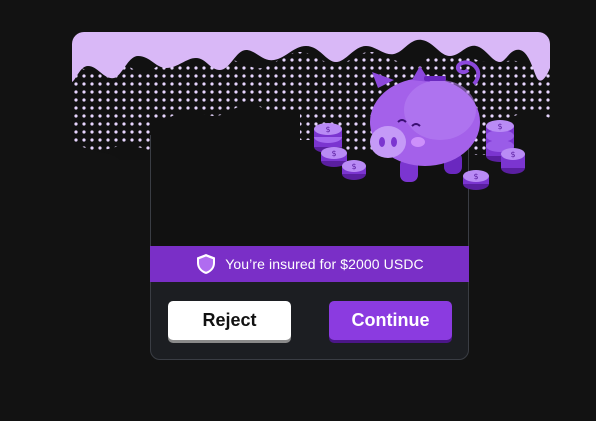  I want to click on insurance-text: You’re insured for $2000 USDC, so click(324, 264).